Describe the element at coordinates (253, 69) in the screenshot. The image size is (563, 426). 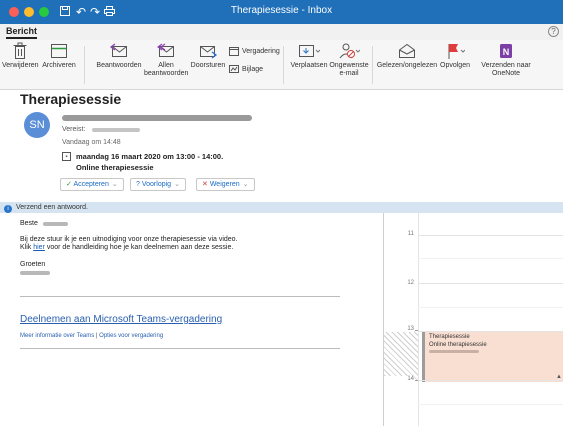
I see `attachment-label: Bijlage` at that location.